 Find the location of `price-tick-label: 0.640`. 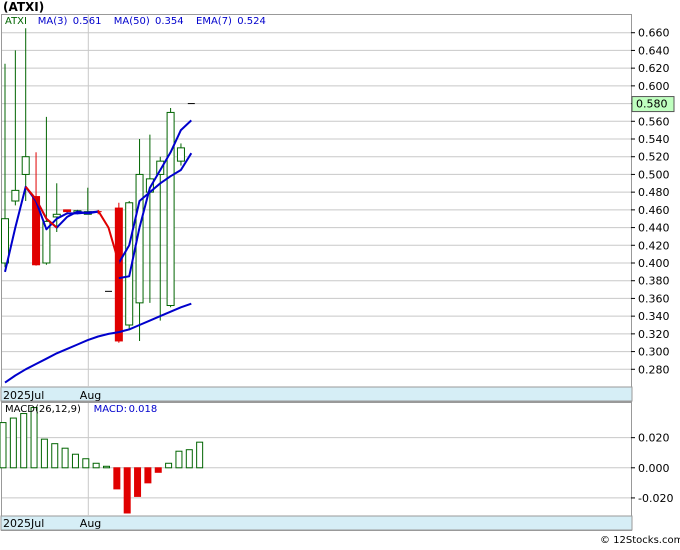

price-tick-label: 0.640 is located at coordinates (654, 50).